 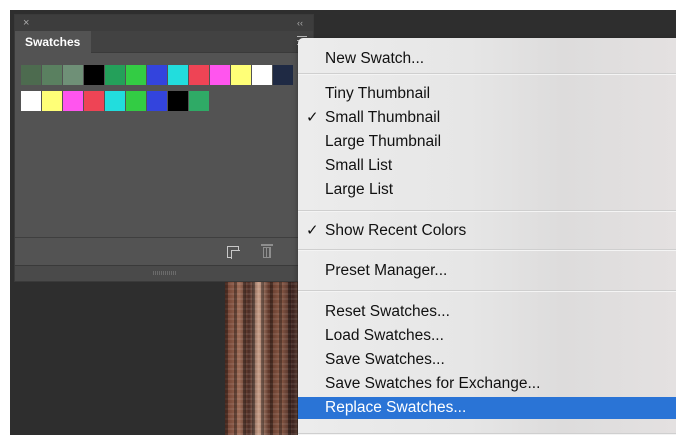 What do you see at coordinates (267, 245) in the screenshot?
I see `trash-lid` at bounding box center [267, 245].